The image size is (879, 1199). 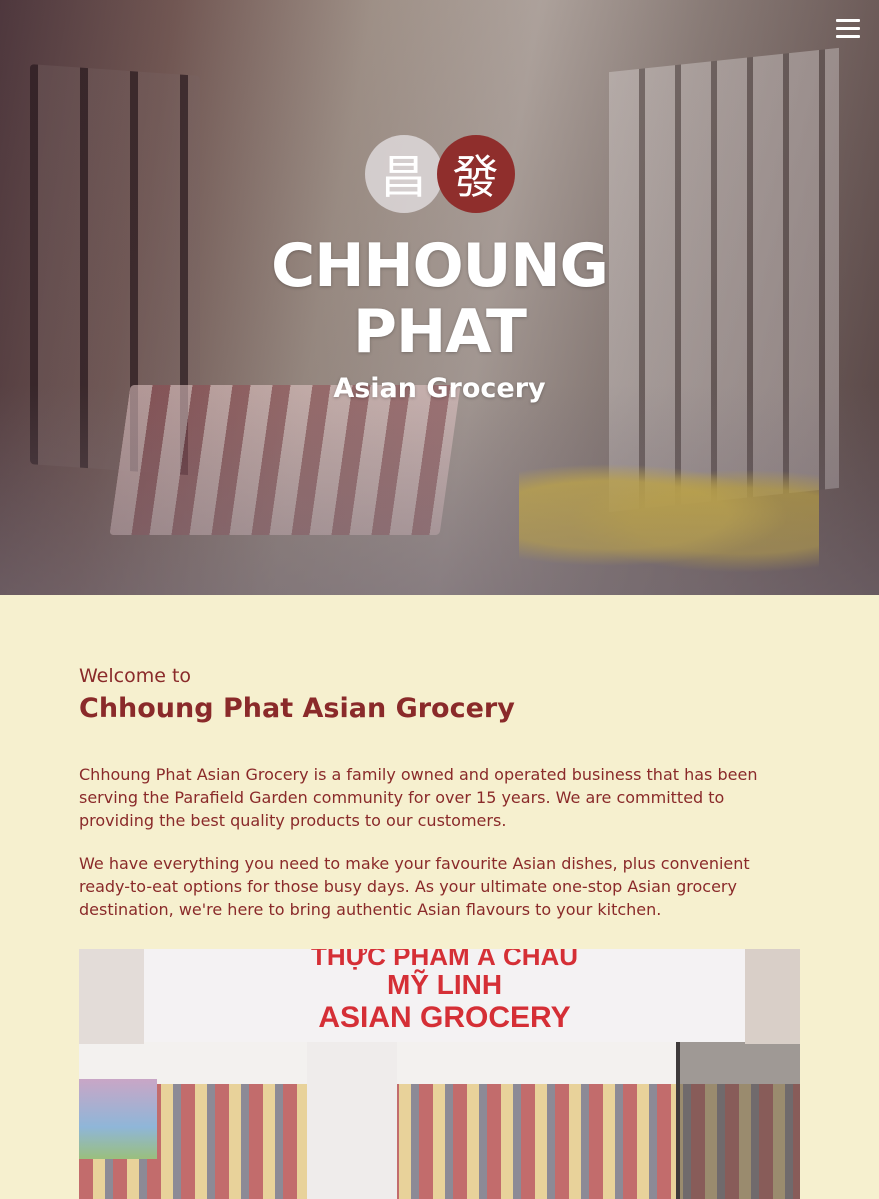 I want to click on store-column, so click(x=352, y=1120).